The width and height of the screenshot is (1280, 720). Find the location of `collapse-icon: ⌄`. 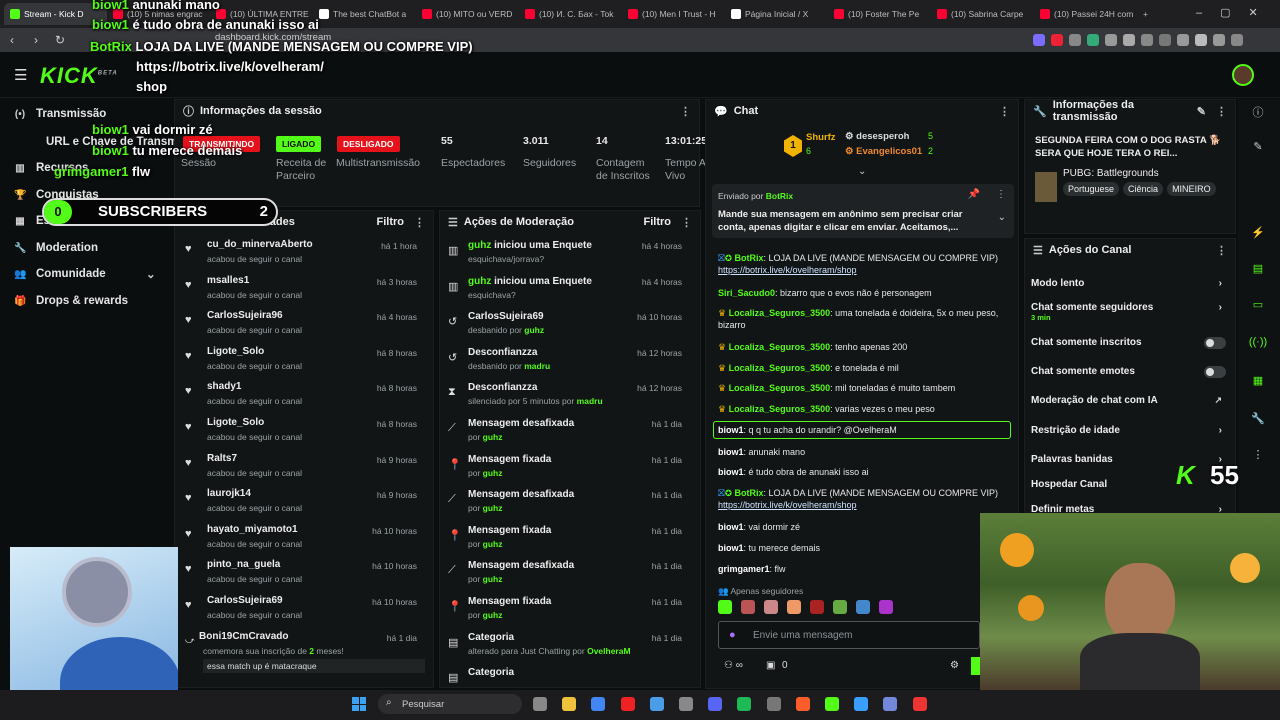

collapse-icon: ⌄ is located at coordinates (862, 171).